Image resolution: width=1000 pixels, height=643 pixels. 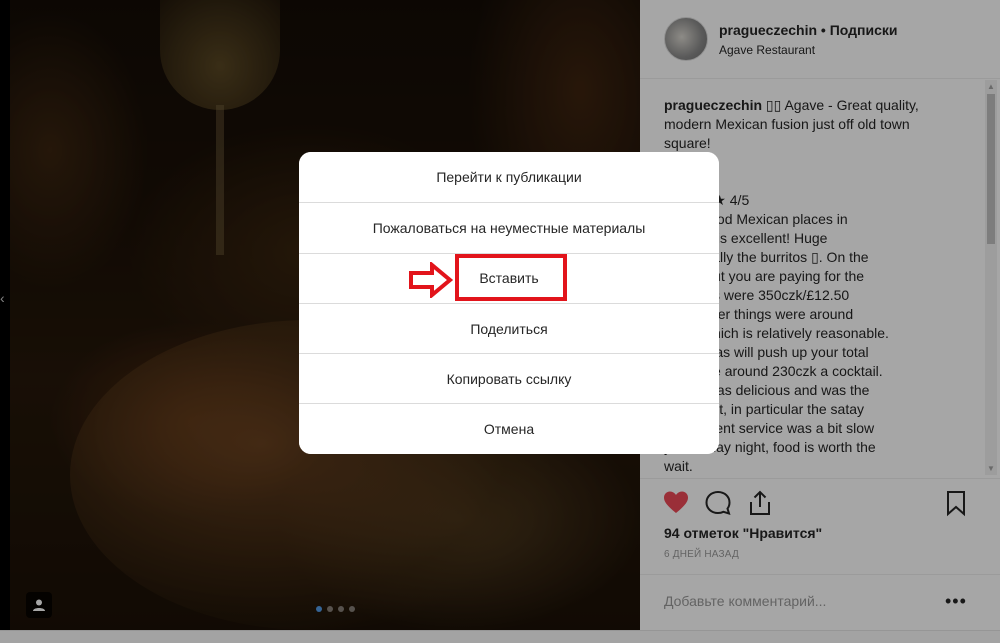 I want to click on menu-item-share: Поделиться, so click(x=509, y=328).